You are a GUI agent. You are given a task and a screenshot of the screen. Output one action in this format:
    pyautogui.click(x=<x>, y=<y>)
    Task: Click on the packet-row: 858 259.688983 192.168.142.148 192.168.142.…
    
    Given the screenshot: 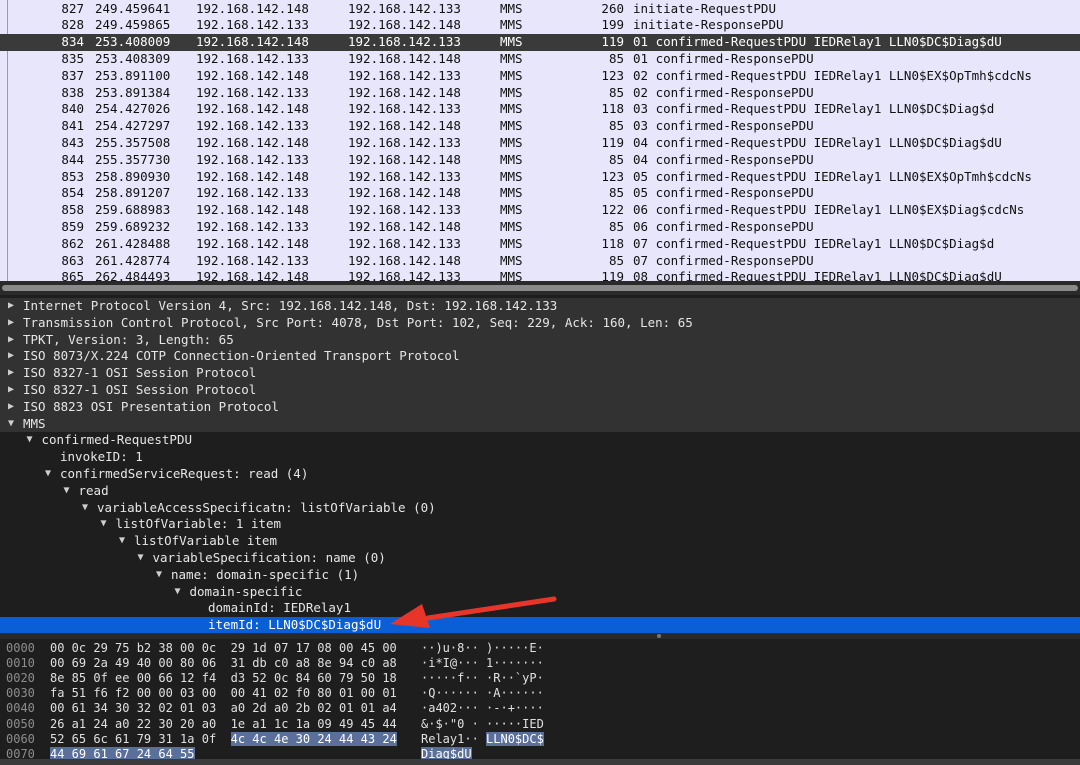 What is the action you would take?
    pyautogui.click(x=540, y=210)
    